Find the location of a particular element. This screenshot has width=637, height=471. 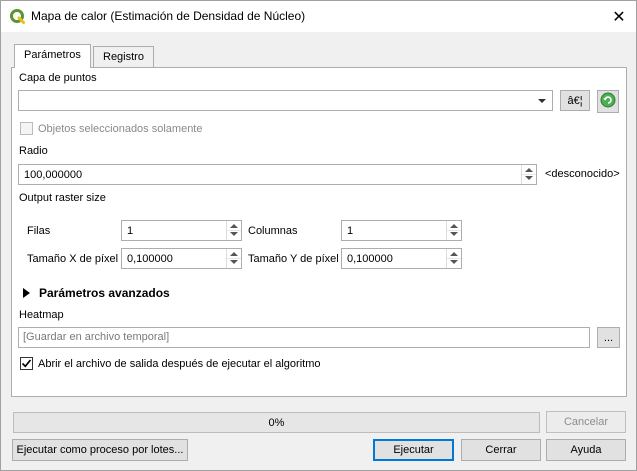

progress-text: 0% is located at coordinates (276, 422).